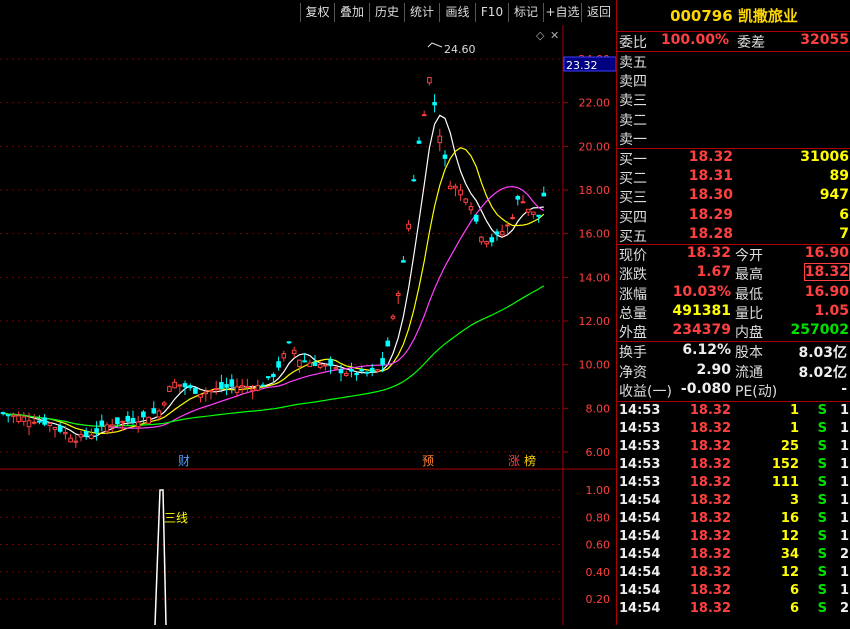 This screenshot has height=629, width=850. What do you see at coordinates (794, 590) in the screenshot?
I see `tick-volume: 6` at bounding box center [794, 590].